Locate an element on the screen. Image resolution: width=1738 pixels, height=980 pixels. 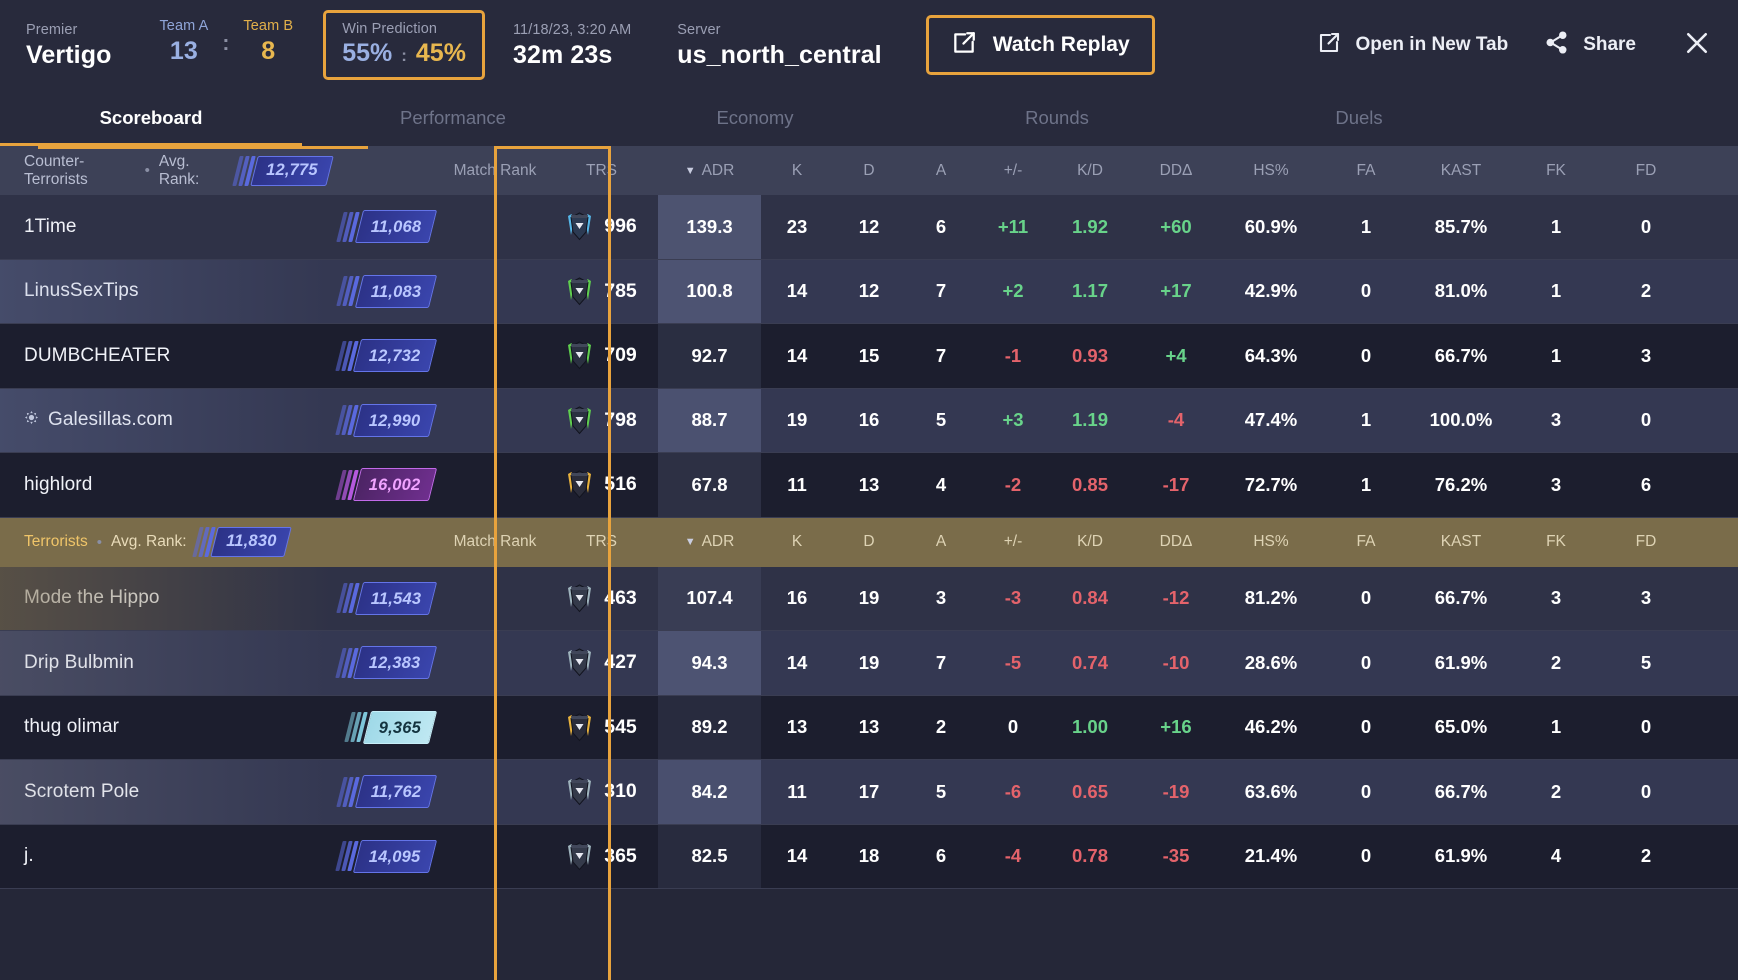
dd-value: +17 is located at coordinates (1176, 291).